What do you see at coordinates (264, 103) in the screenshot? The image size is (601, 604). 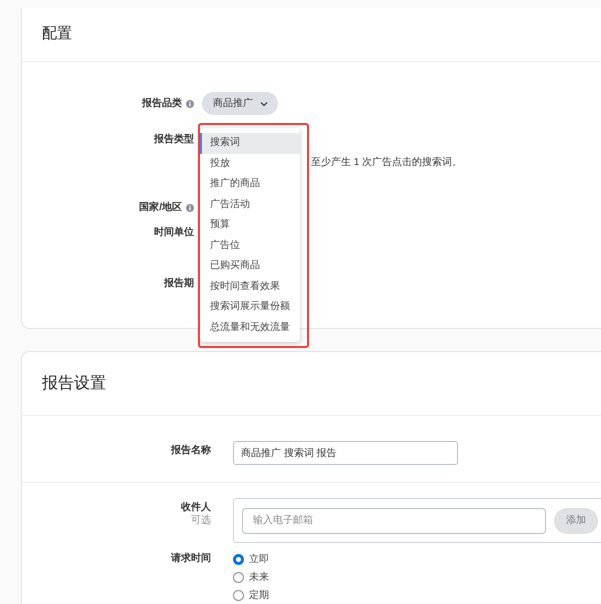 I see `chevron-down-icon` at bounding box center [264, 103].